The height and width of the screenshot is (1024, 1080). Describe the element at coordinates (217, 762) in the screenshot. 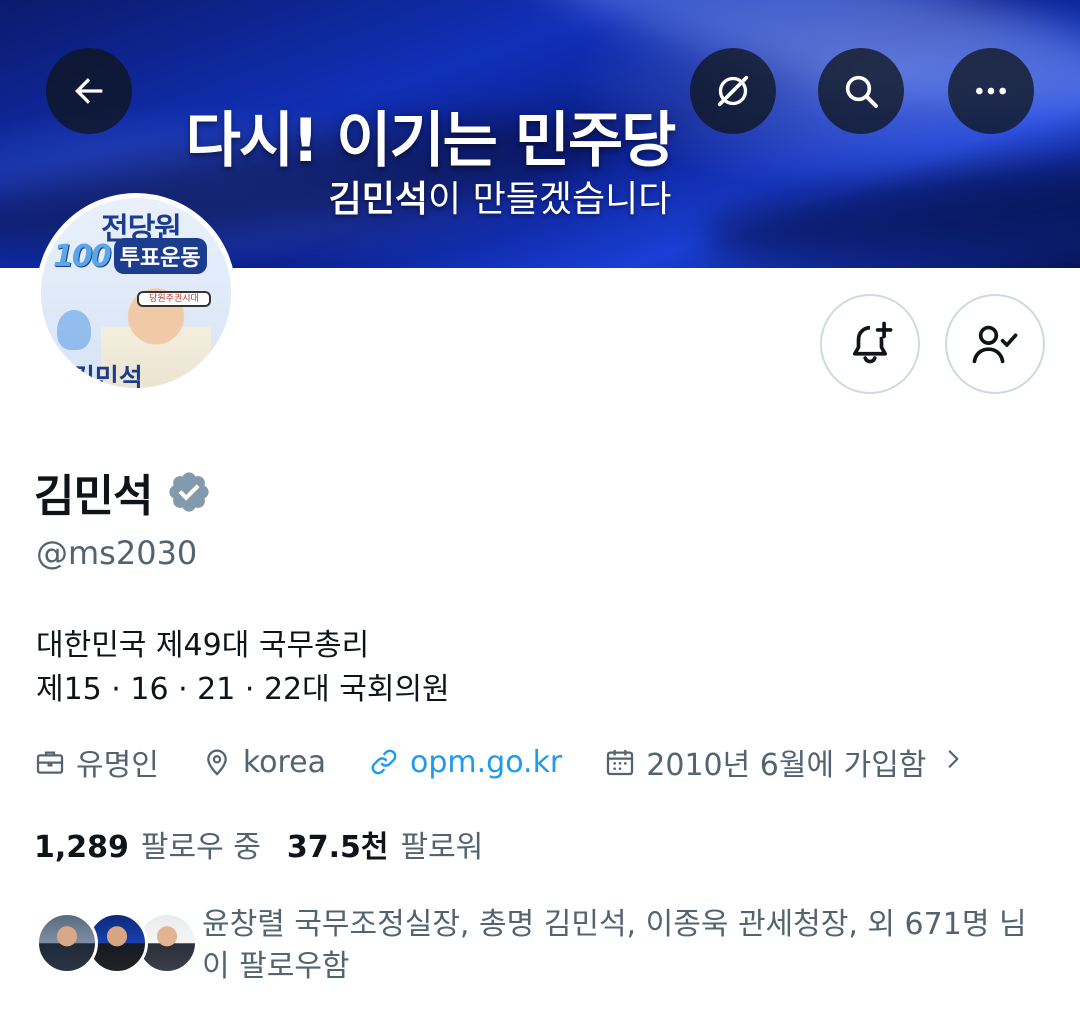

I see `location-pin-icon` at that location.